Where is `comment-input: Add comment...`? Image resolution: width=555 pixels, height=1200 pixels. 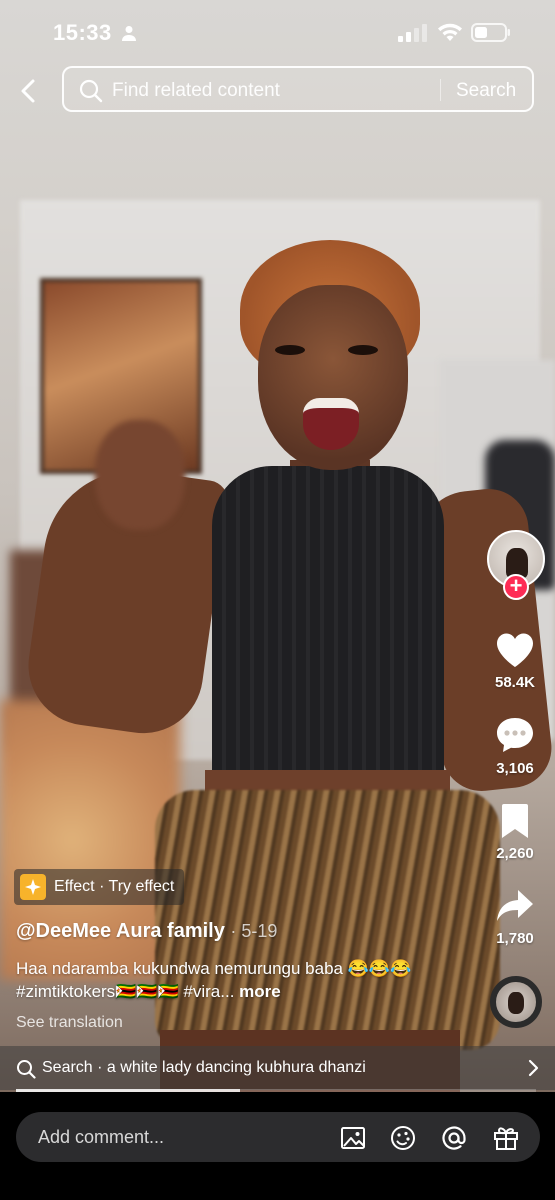
comment-input: Add comment... is located at coordinates (278, 1137).